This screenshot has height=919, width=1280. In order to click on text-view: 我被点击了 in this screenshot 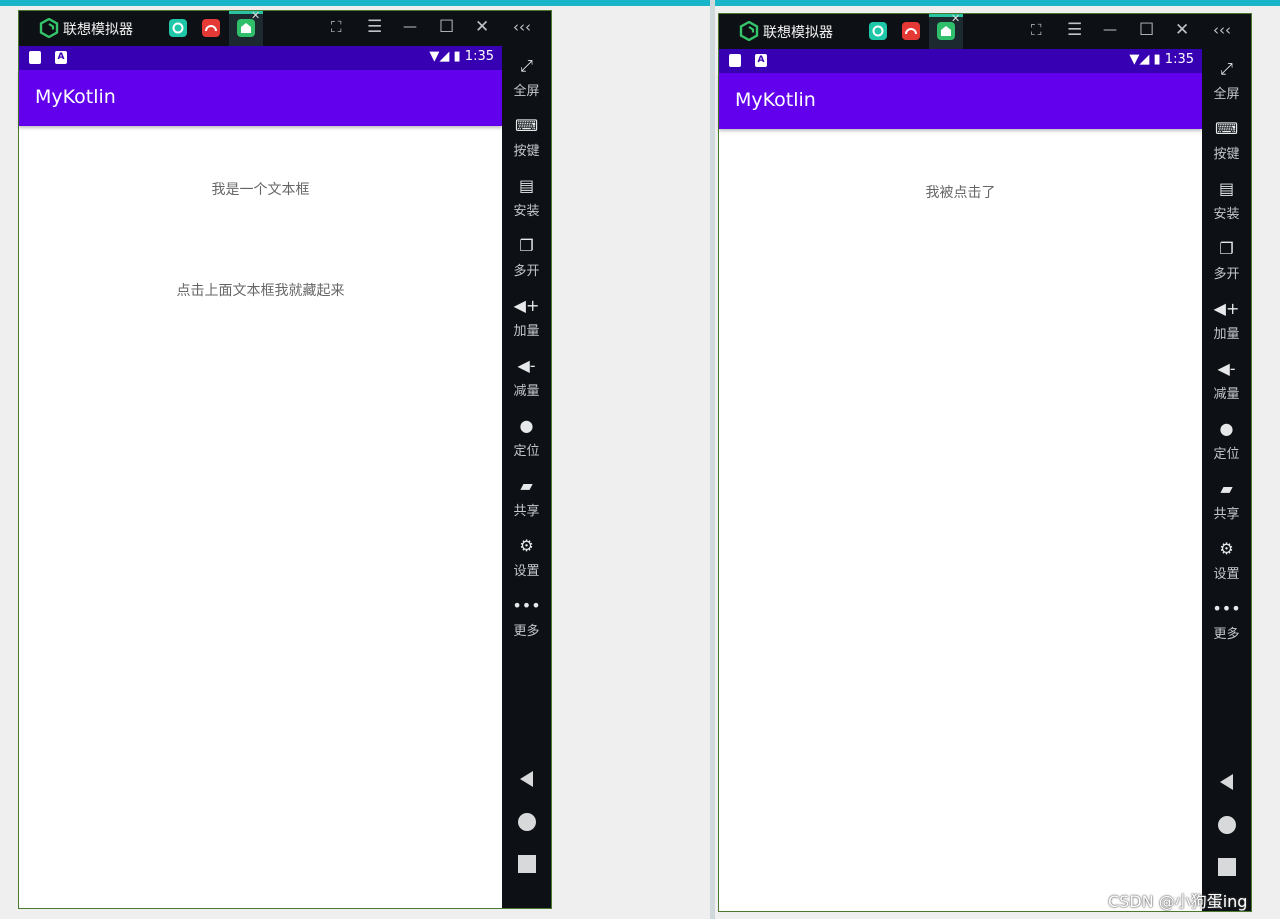, I will do `click(960, 192)`.